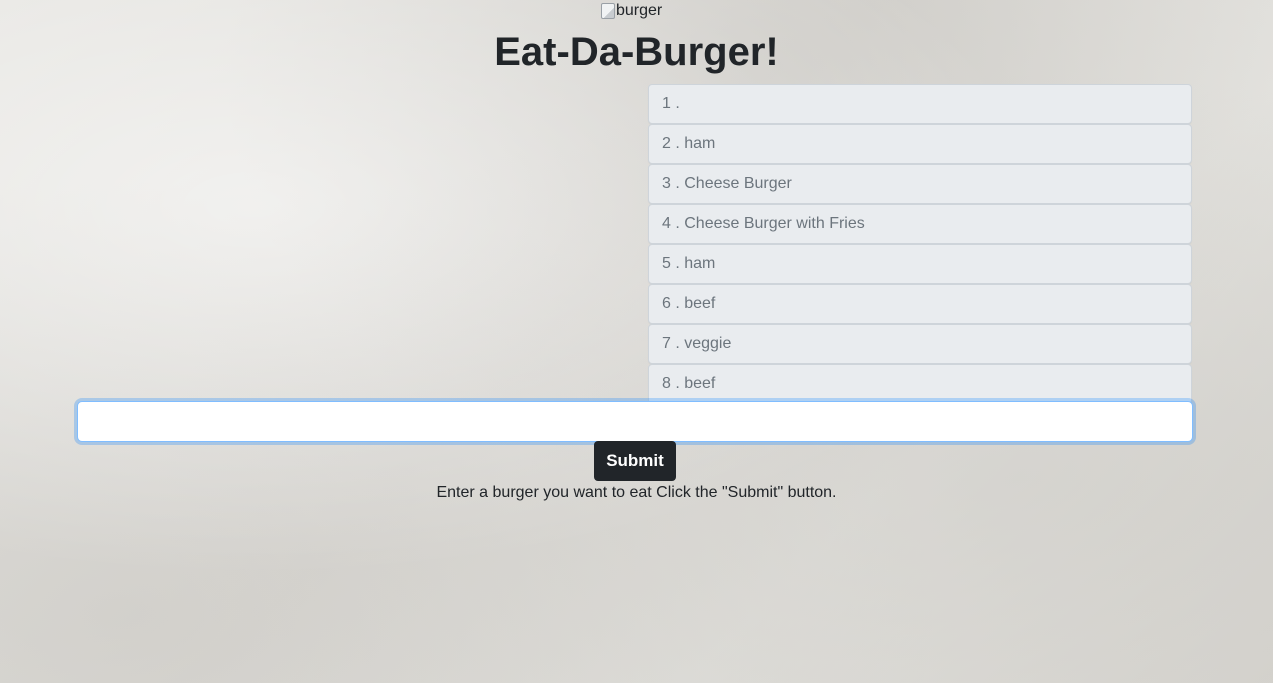  I want to click on burger-list-item: 8 . beef, so click(920, 384).